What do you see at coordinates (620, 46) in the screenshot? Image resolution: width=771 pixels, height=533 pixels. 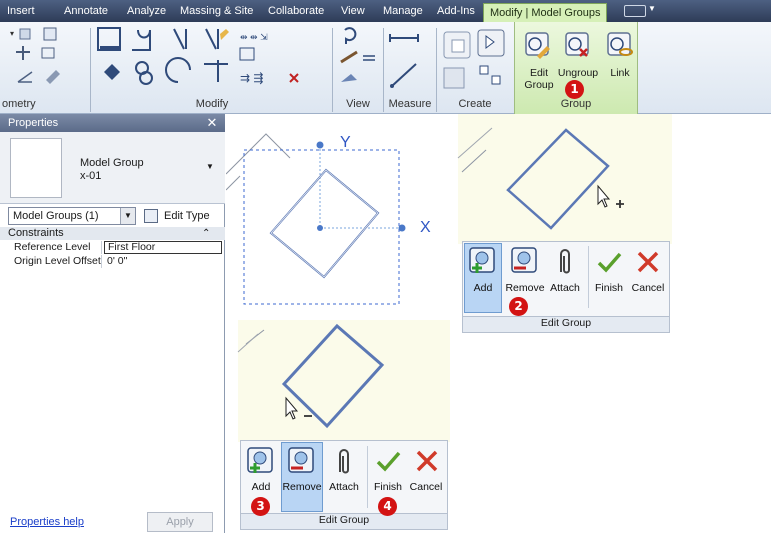 I see `link-icon` at bounding box center [620, 46].